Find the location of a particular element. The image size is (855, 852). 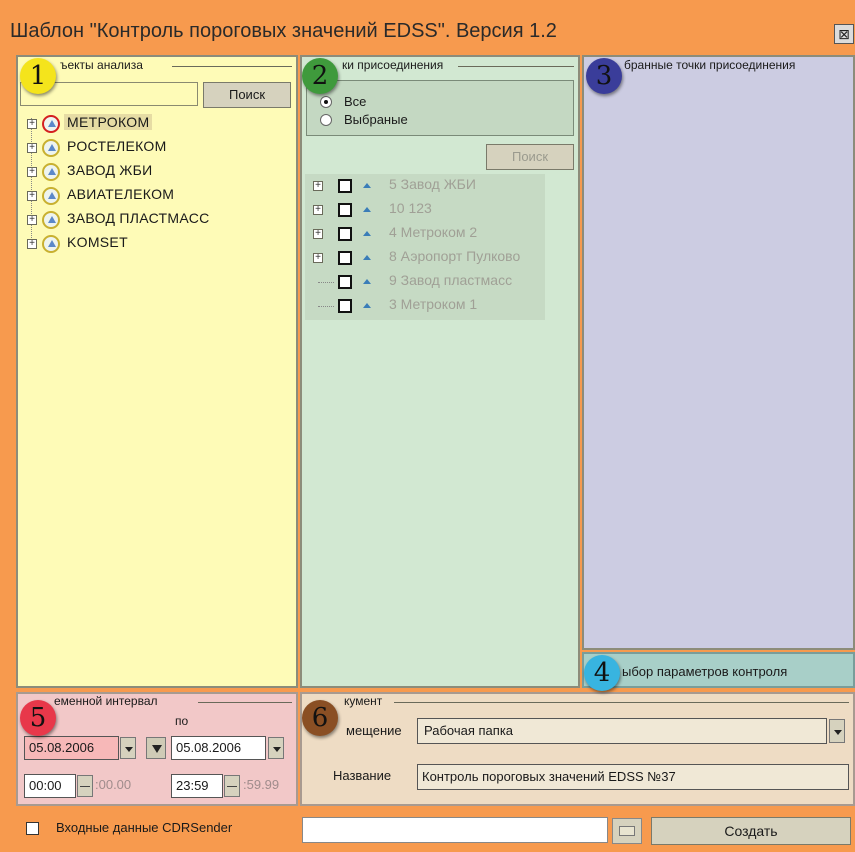

cdrsender-checkbox is located at coordinates (32, 828).